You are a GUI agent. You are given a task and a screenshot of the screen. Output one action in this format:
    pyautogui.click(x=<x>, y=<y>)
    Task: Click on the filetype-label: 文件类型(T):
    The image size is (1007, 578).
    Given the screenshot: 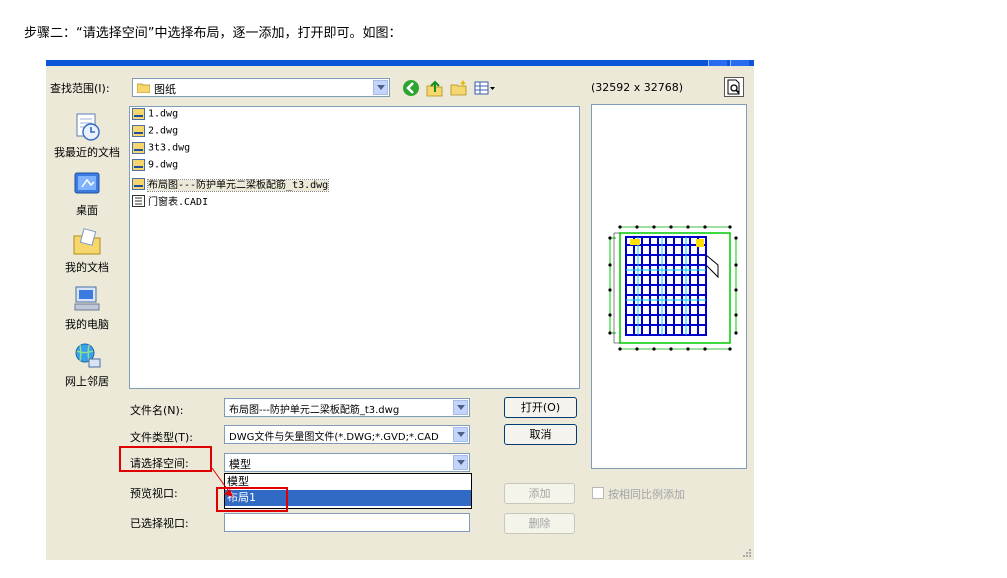 What is the action you would take?
    pyautogui.click(x=162, y=437)
    